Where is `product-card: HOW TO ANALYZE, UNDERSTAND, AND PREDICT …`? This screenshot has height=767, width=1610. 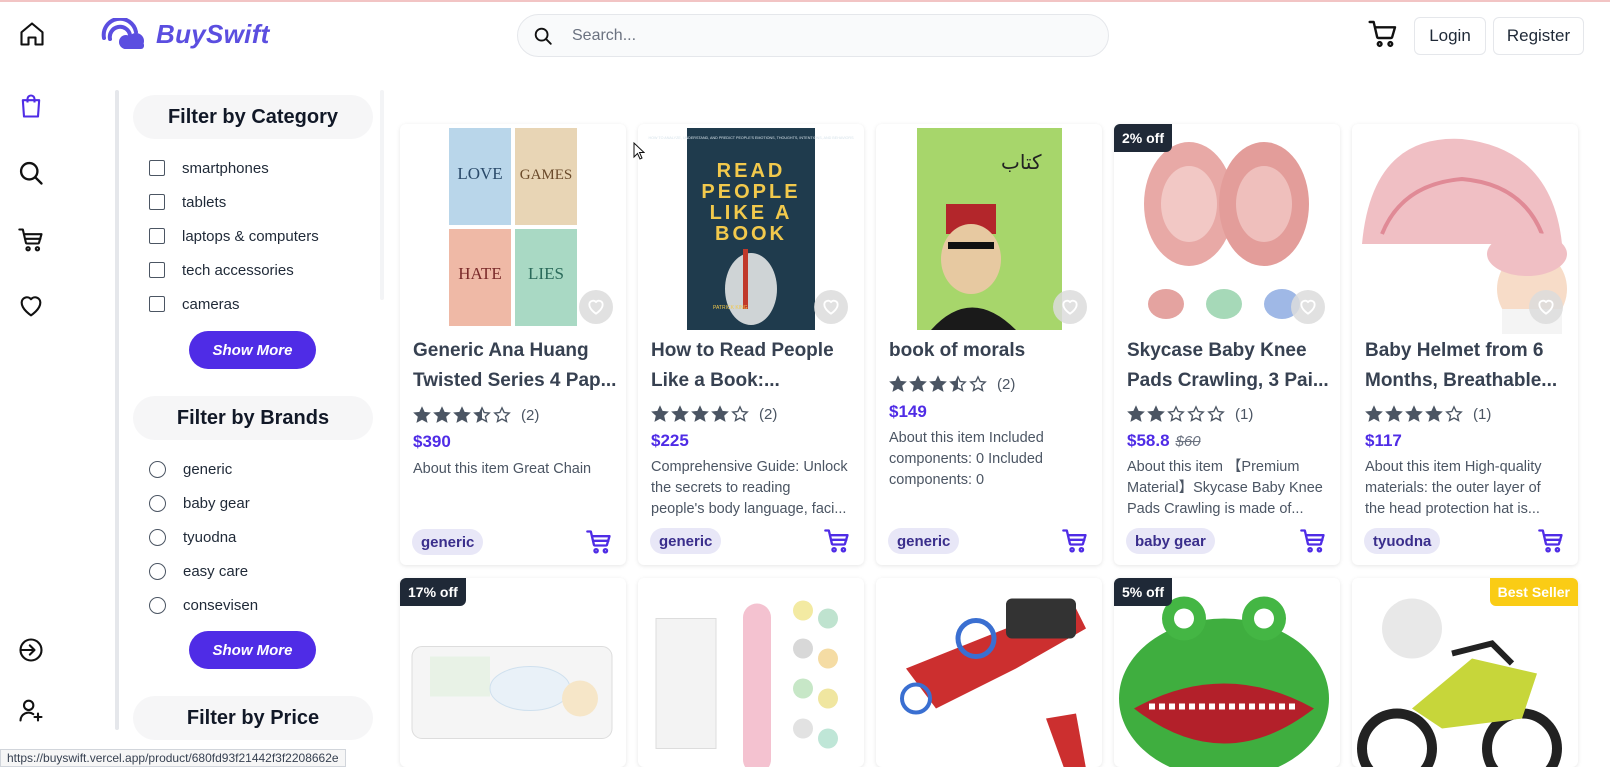 product-card: HOW TO ANALYZE, UNDERSTAND, AND PREDICT … is located at coordinates (751, 344).